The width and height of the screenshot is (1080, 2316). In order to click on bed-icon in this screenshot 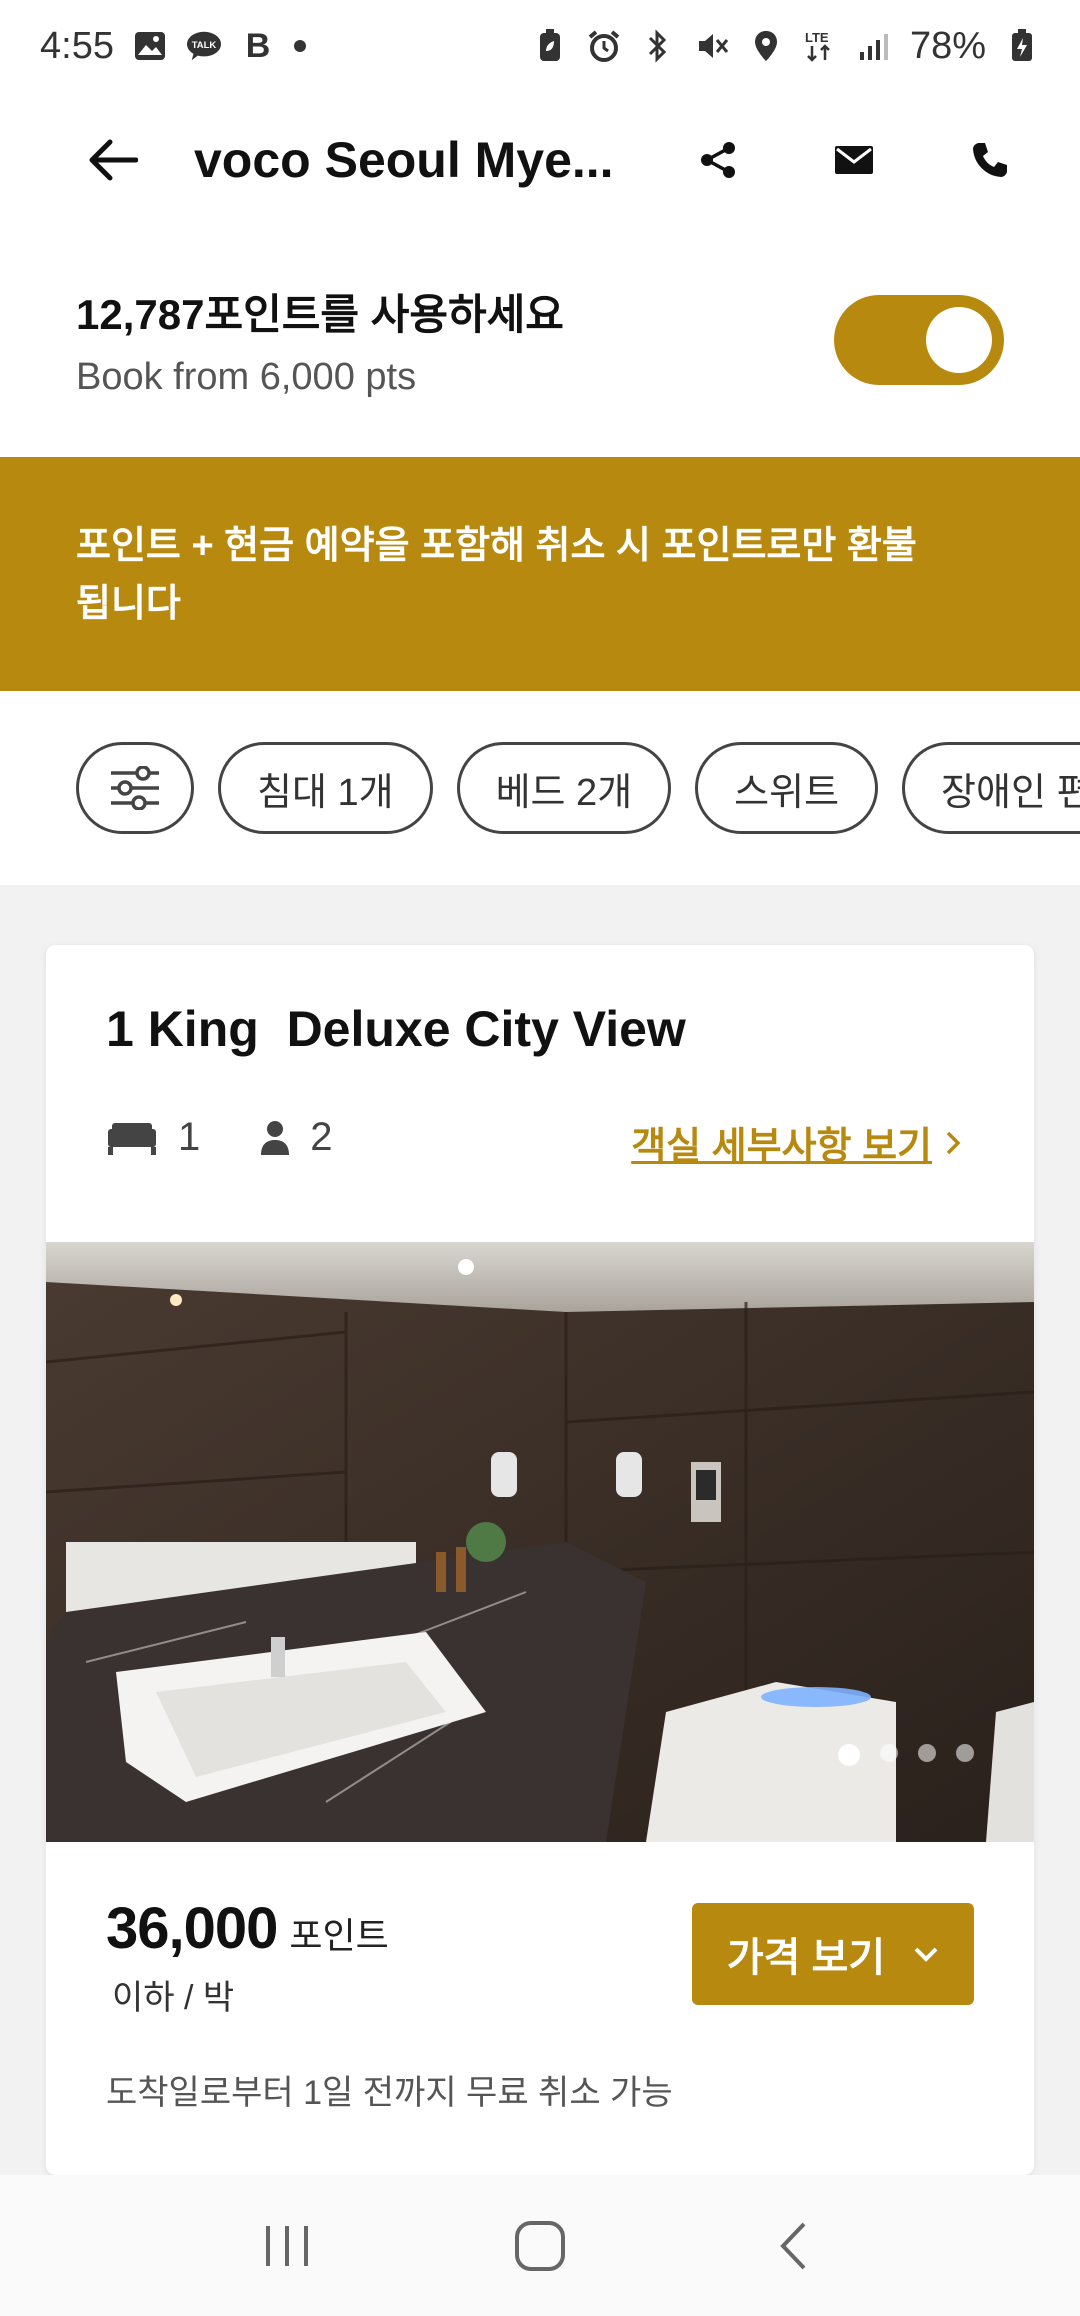, I will do `click(132, 1138)`.